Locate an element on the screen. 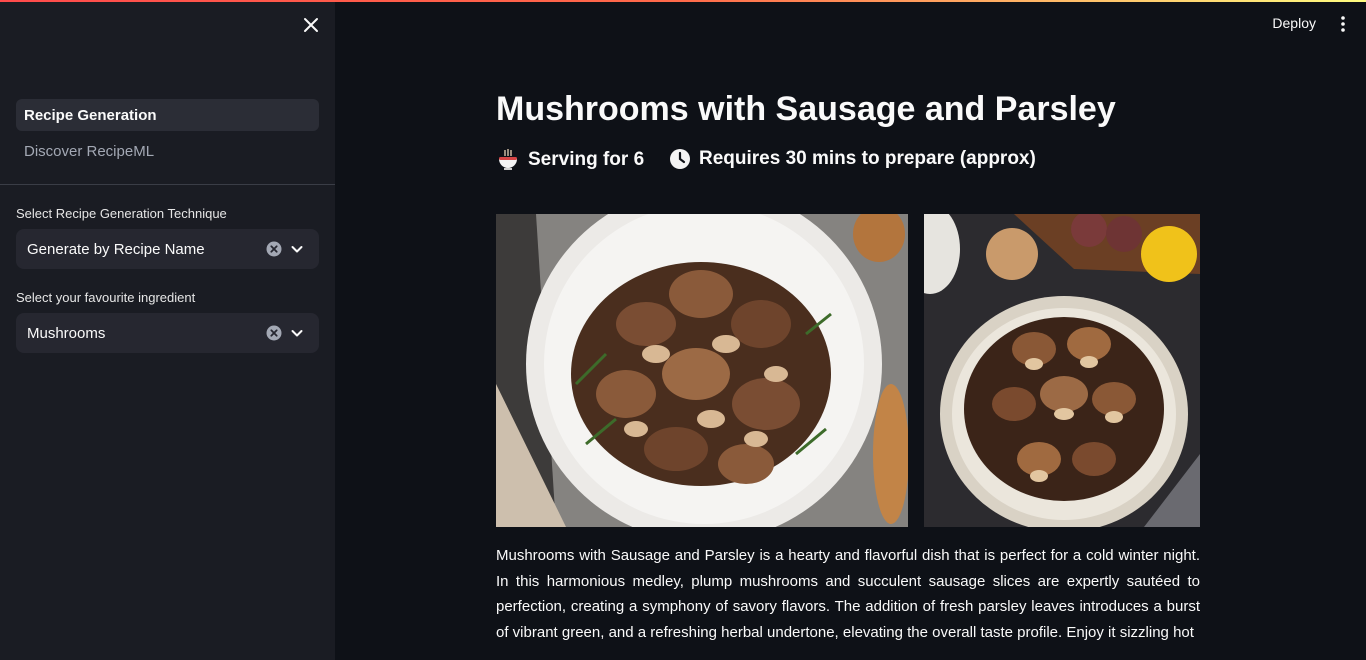 The width and height of the screenshot is (1366, 660). time-text: Requires 30 mins to prepare (approx) is located at coordinates (867, 158).